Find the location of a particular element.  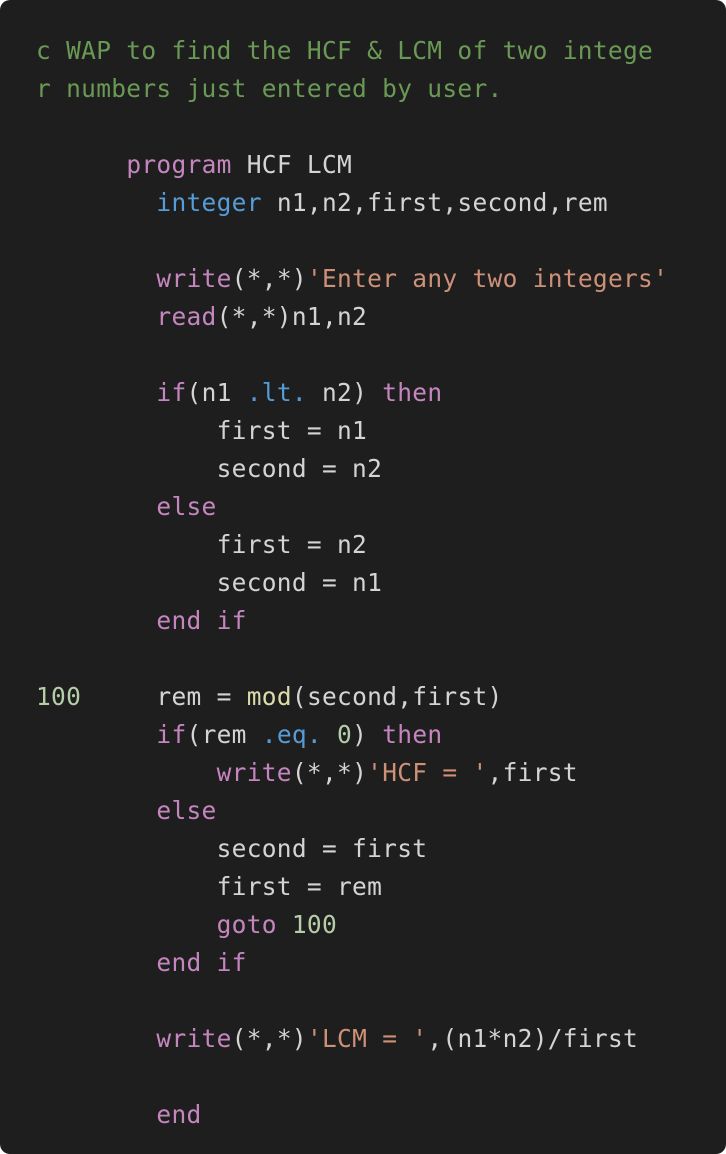

lcm-string: 'LCM = ' is located at coordinates (367, 1038).